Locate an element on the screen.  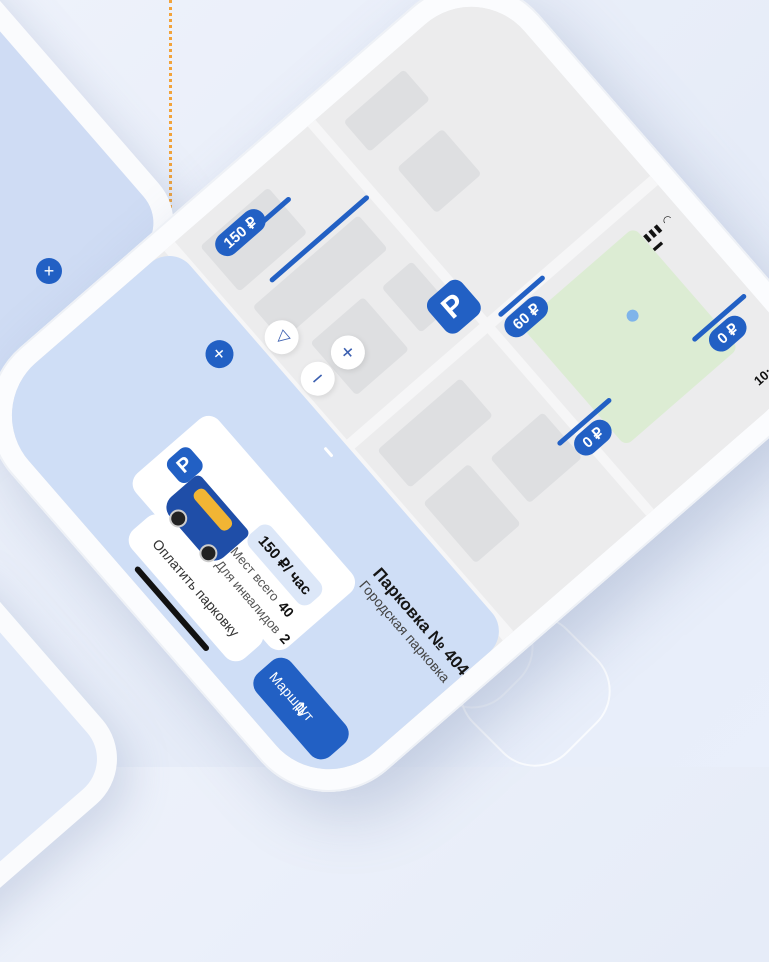
side-phone-bottom is located at coordinates (71, 750).